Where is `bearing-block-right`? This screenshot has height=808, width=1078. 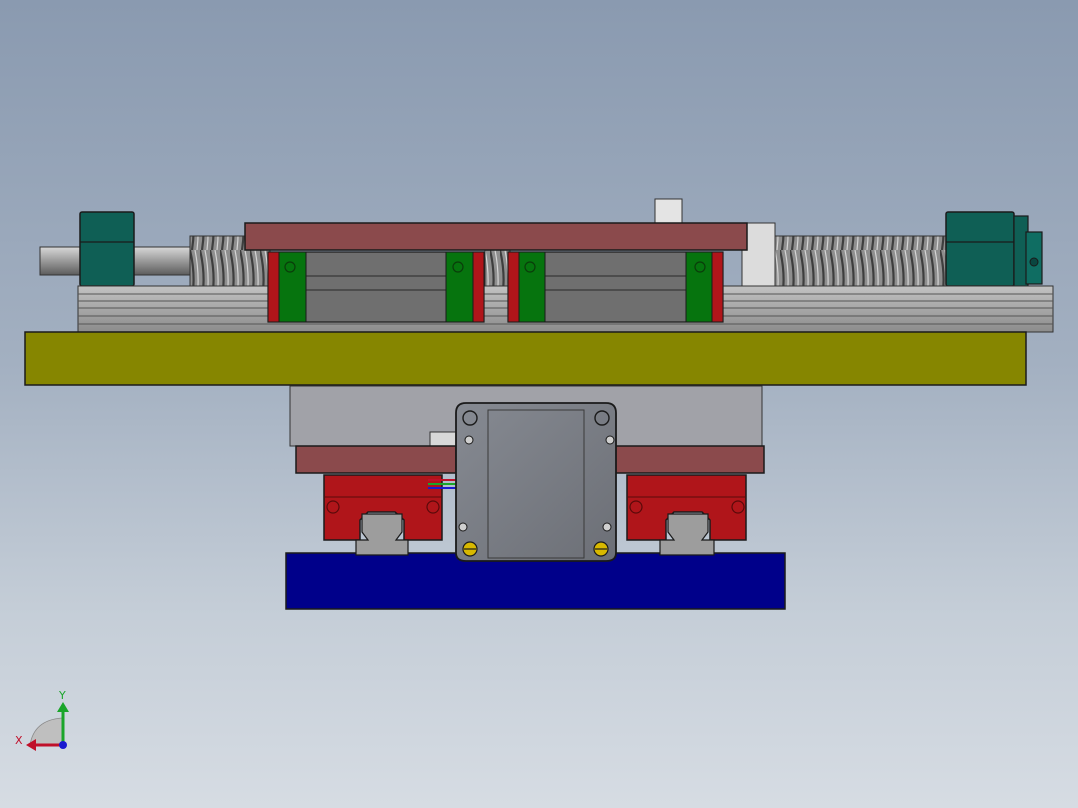 bearing-block-right is located at coordinates (994, 249).